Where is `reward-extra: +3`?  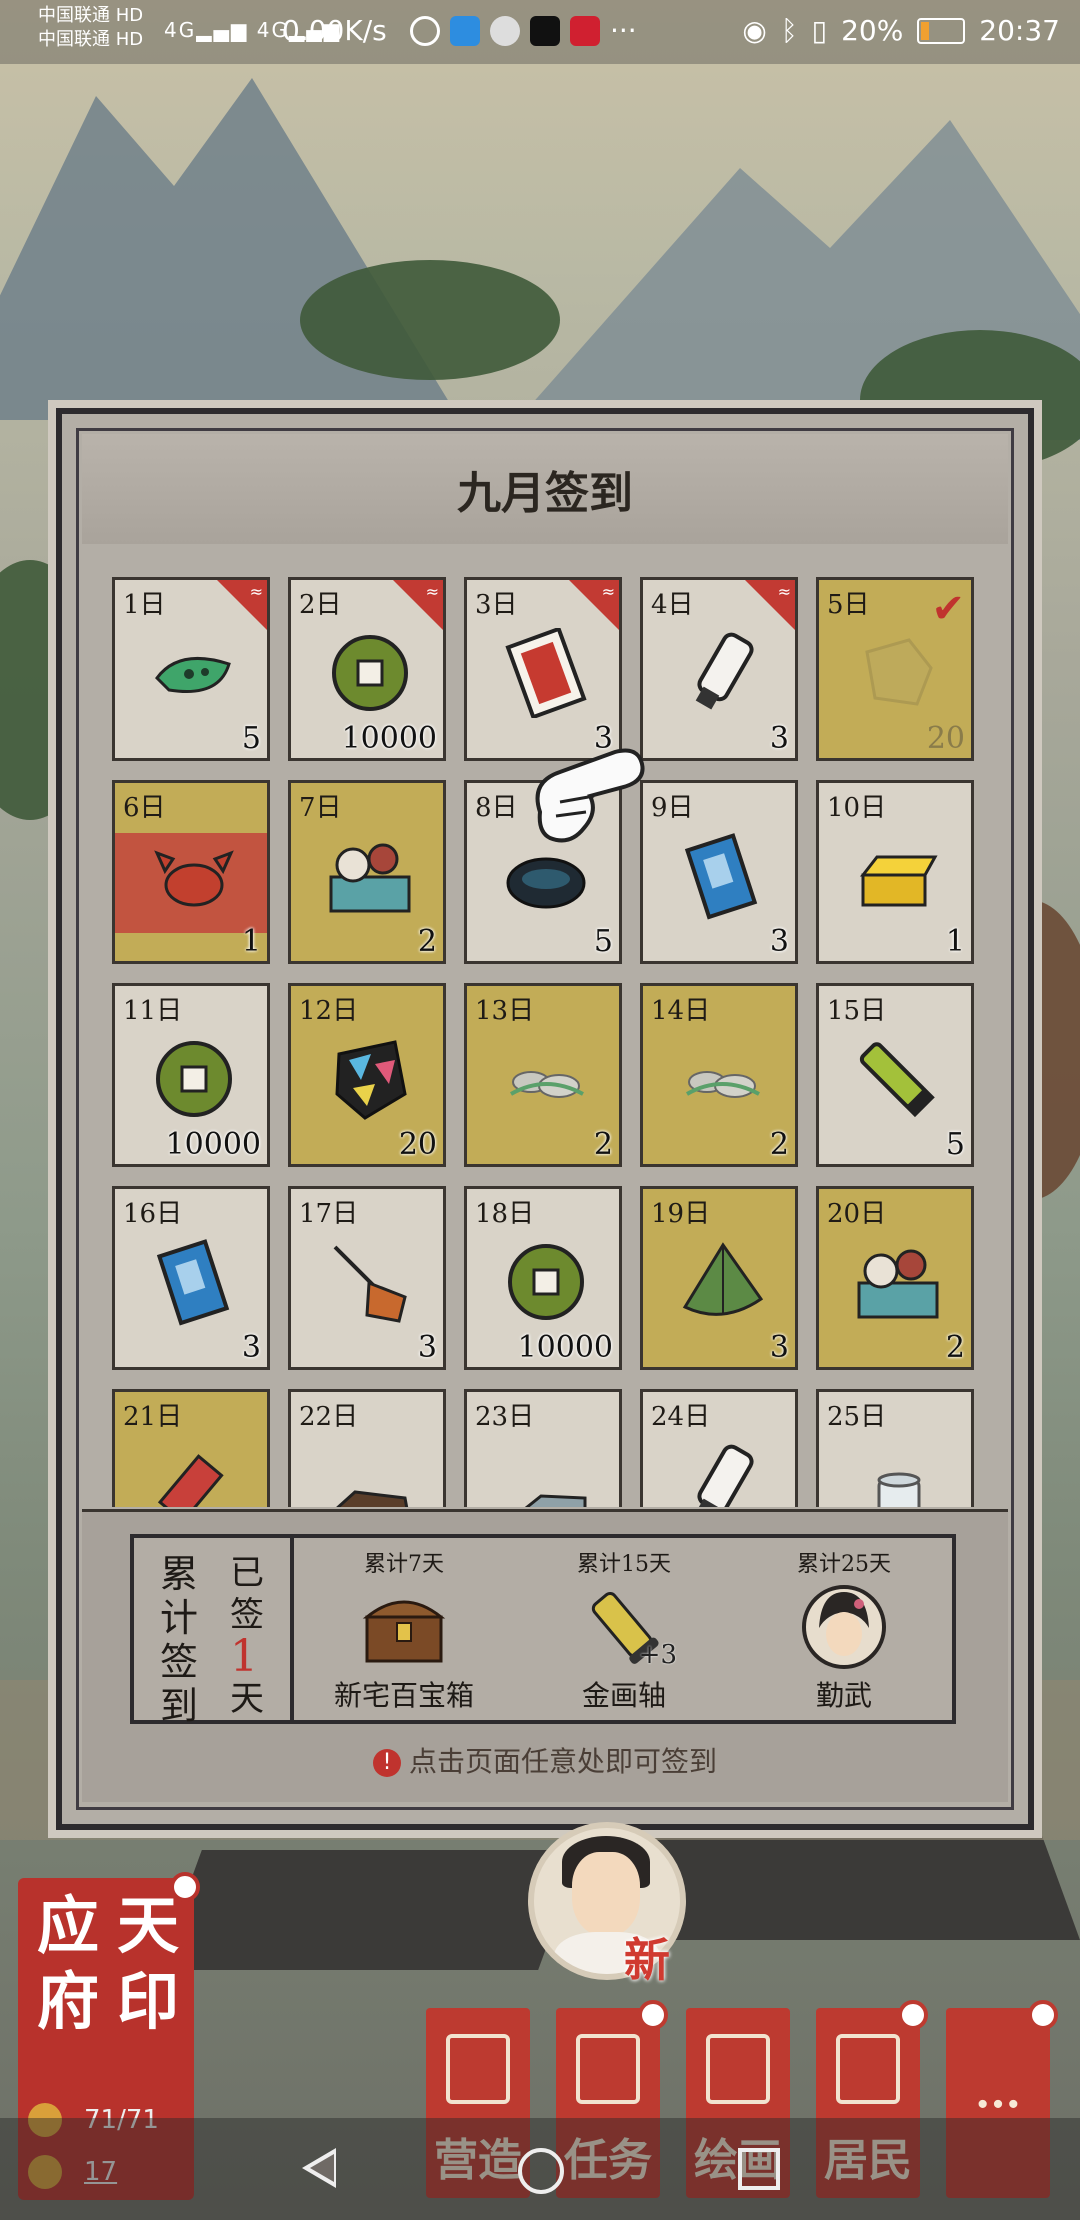 reward-extra: +3 is located at coordinates (657, 1655).